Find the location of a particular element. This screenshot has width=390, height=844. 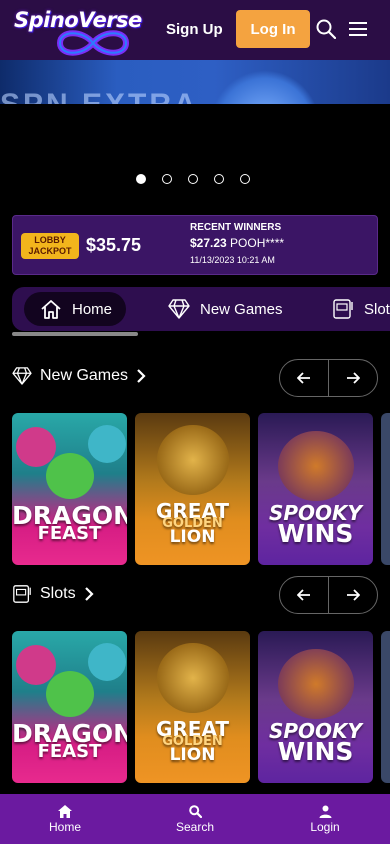

recent-winners-title: RECENT WINNERS is located at coordinates (236, 227).